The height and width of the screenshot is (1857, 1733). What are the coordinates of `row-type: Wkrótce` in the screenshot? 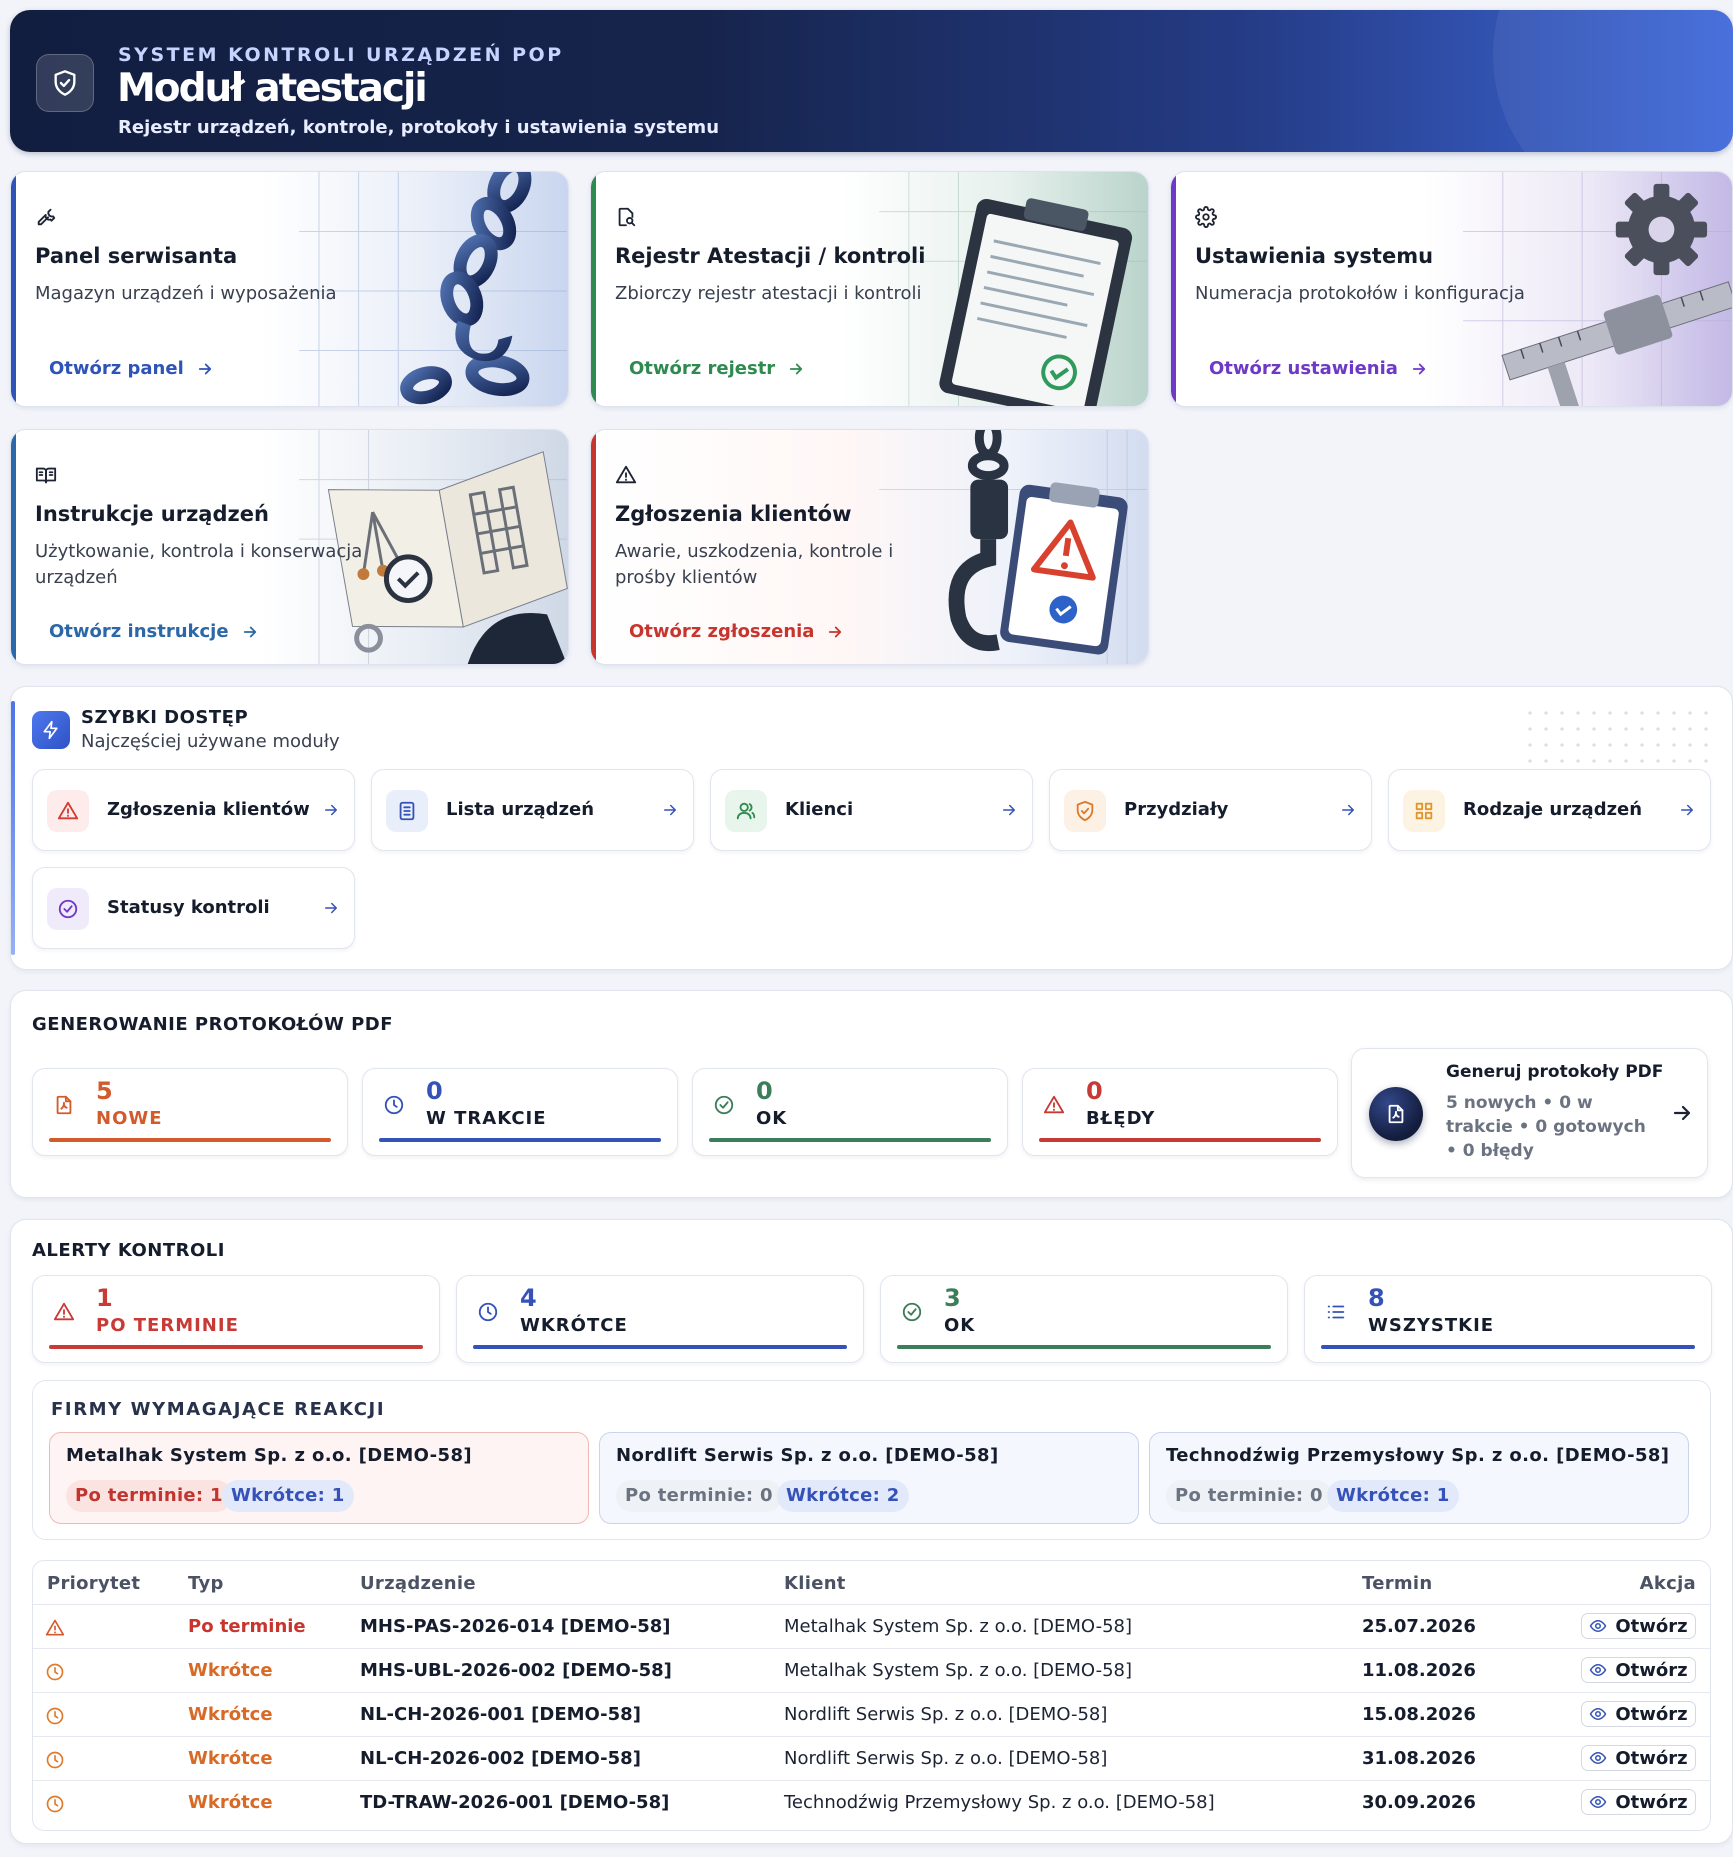 It's located at (230, 1670).